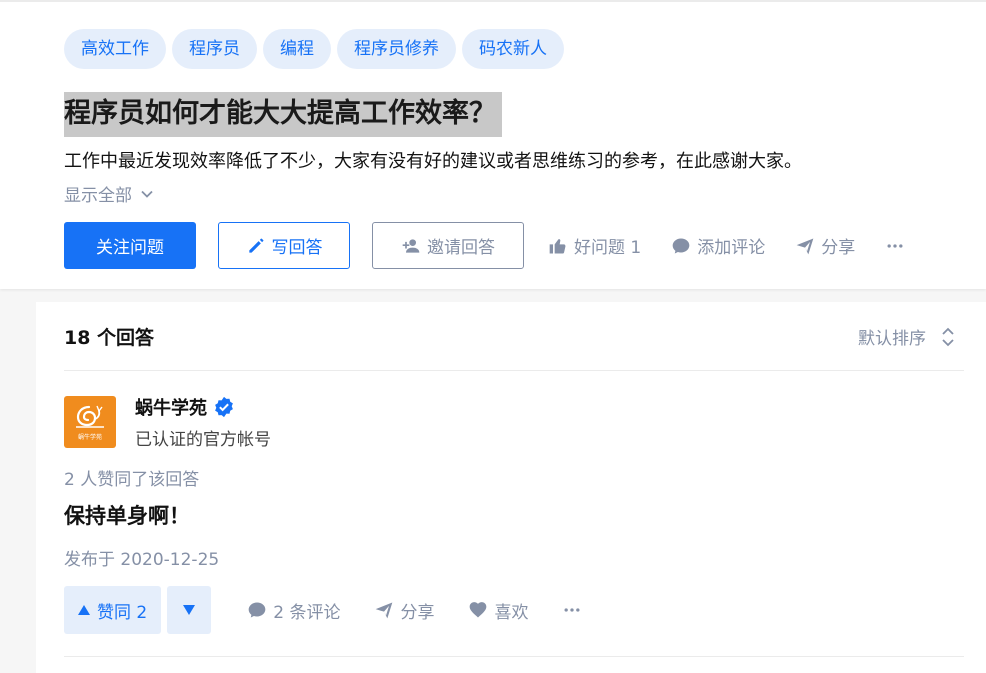 The height and width of the screenshot is (673, 986). Describe the element at coordinates (131, 477) in the screenshot. I see `voters-count: 2 人赞同了该回答` at that location.